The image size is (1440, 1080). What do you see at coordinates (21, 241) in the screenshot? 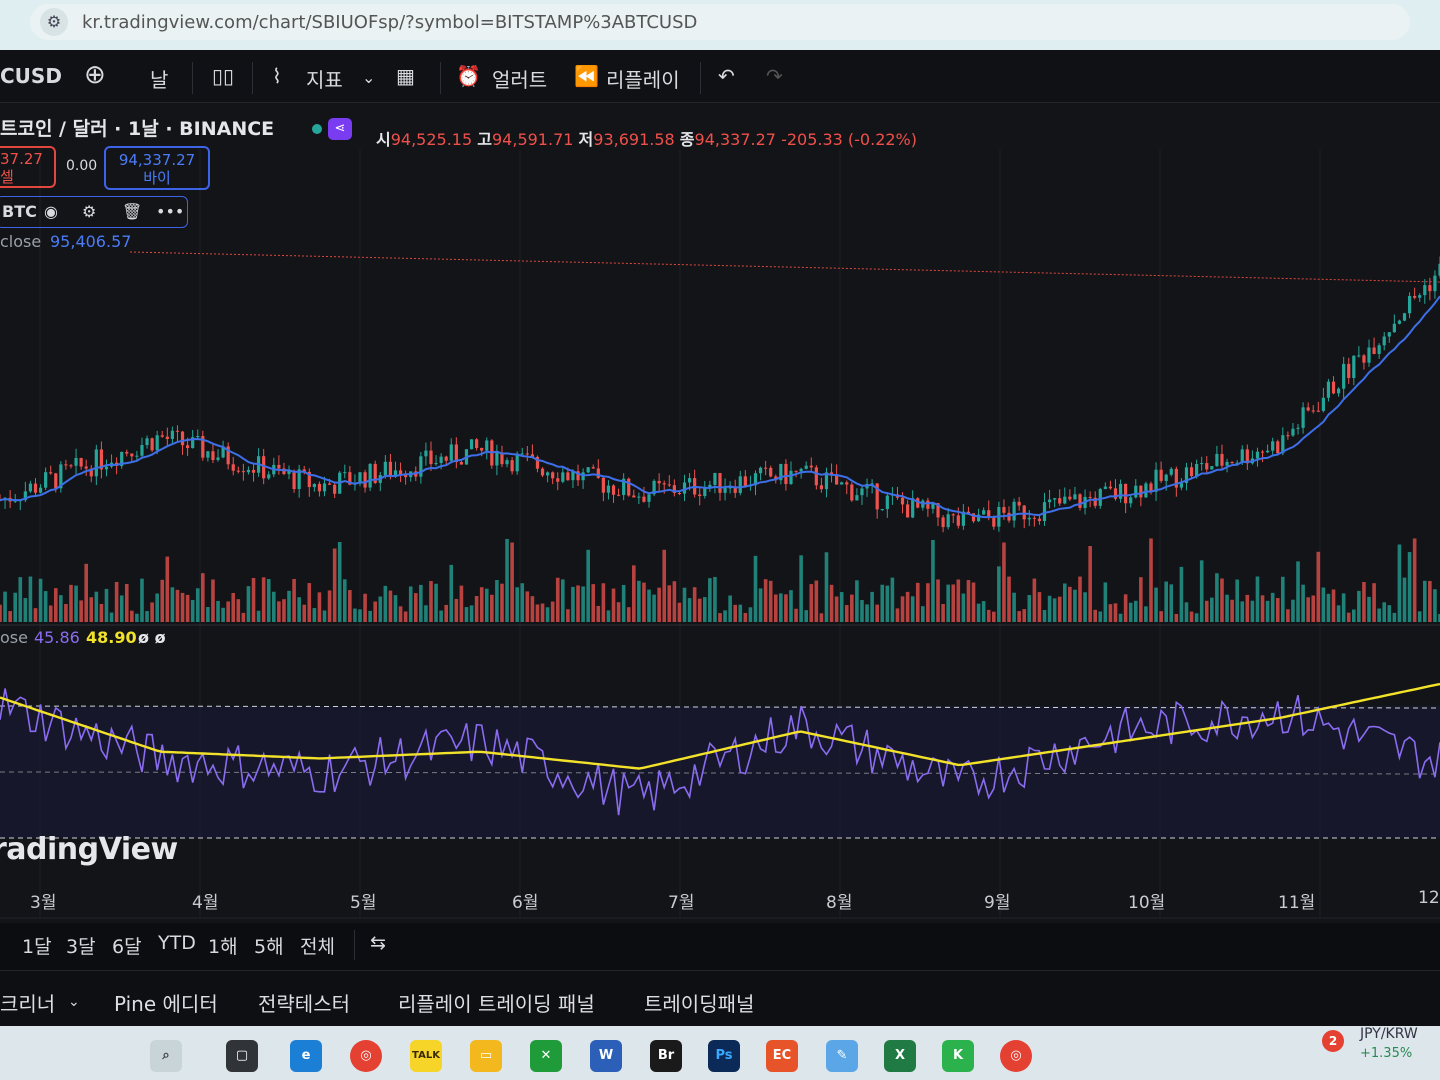
I see `ma-close-label: close` at bounding box center [21, 241].